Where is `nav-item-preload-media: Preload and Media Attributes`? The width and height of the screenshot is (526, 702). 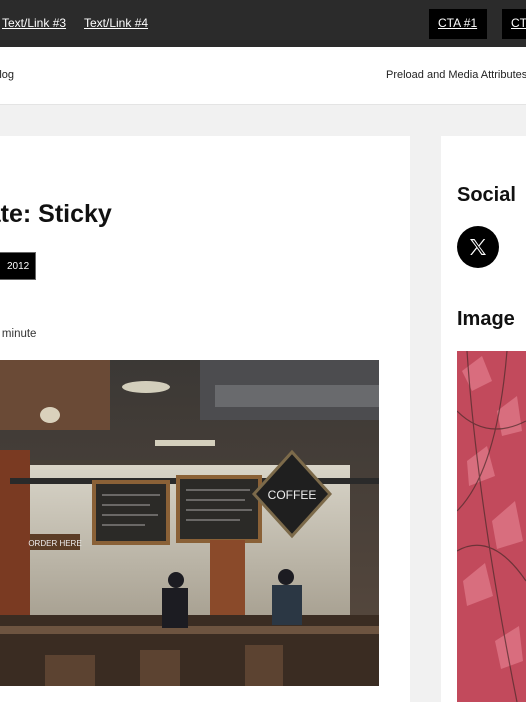
nav-item-preload-media: Preload and Media Attributes is located at coordinates (456, 75).